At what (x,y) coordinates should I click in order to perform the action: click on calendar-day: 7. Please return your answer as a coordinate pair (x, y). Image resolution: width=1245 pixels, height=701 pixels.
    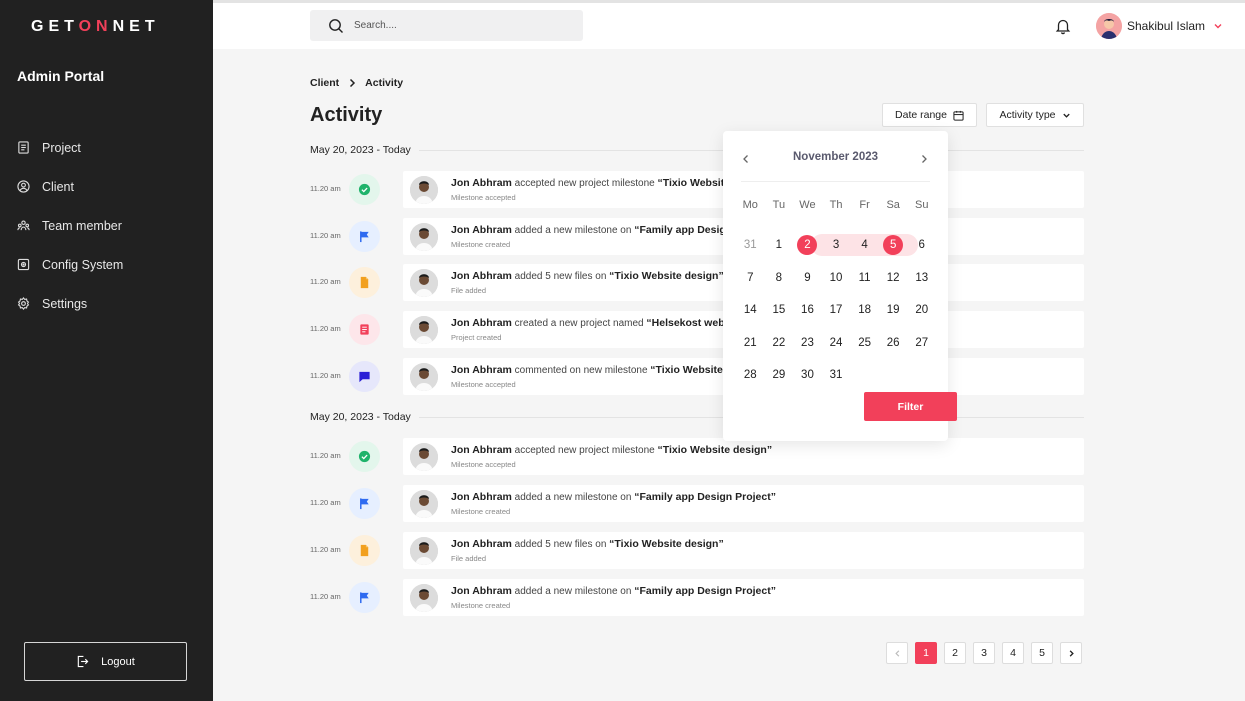
    Looking at the image, I should click on (750, 278).